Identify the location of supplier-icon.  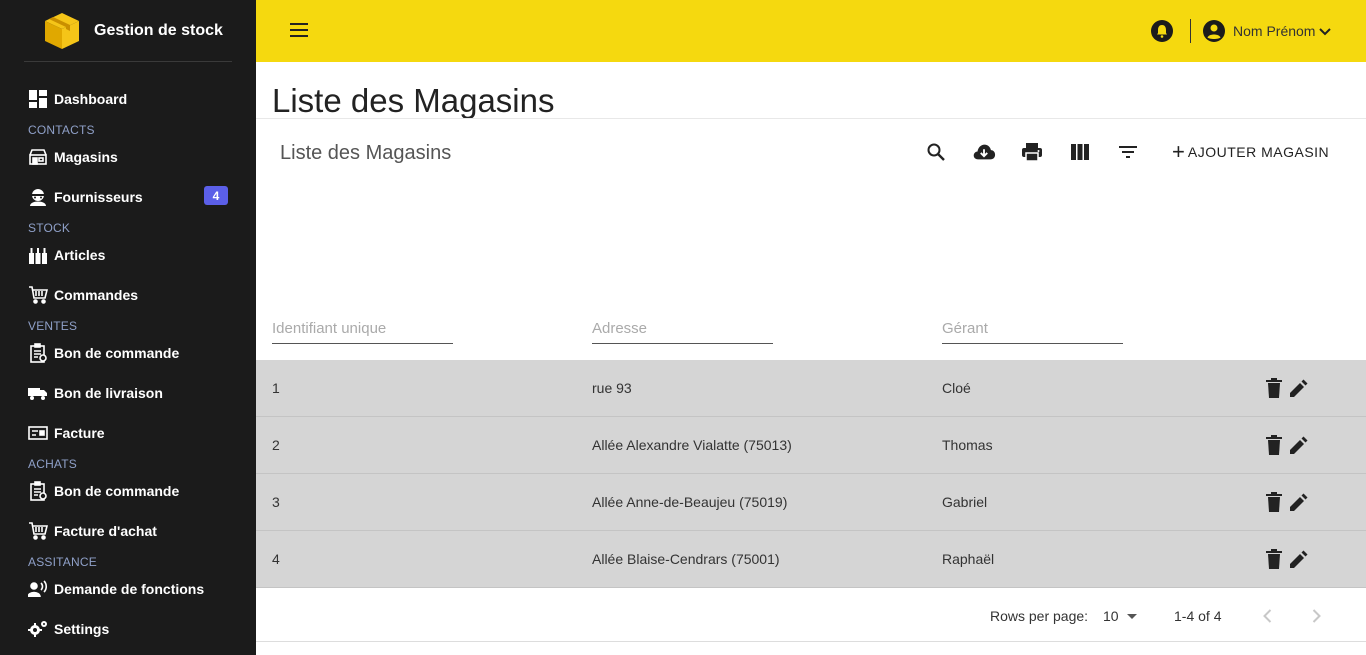
(38, 197).